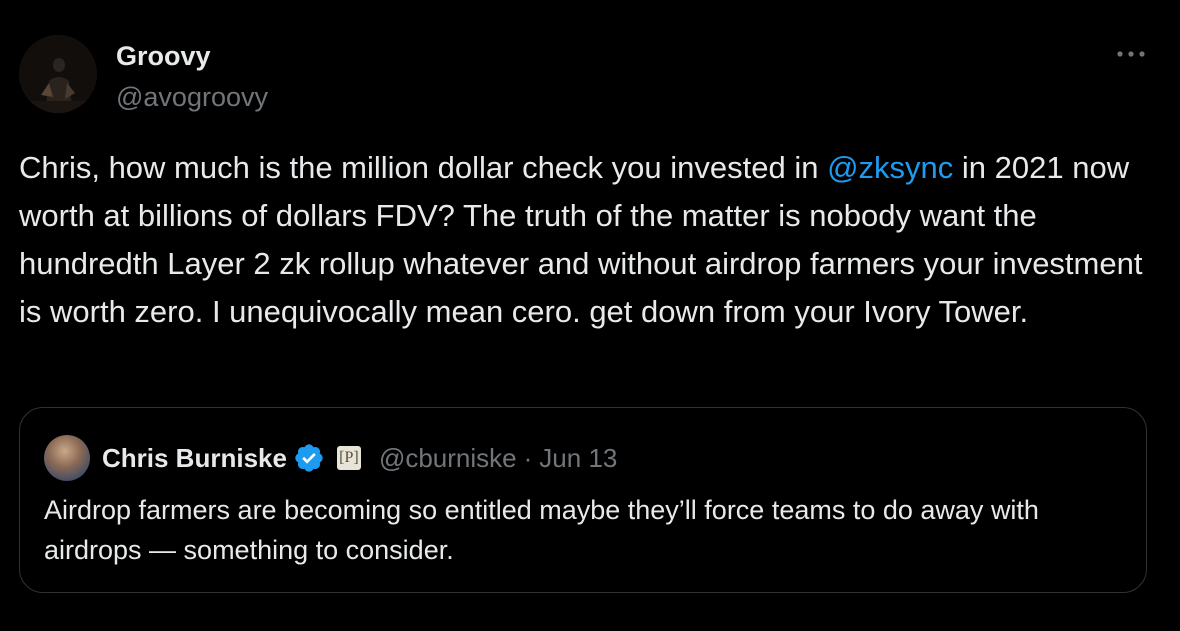 The width and height of the screenshot is (1180, 631). I want to click on affiliate-badge-icon: [P], so click(348, 458).